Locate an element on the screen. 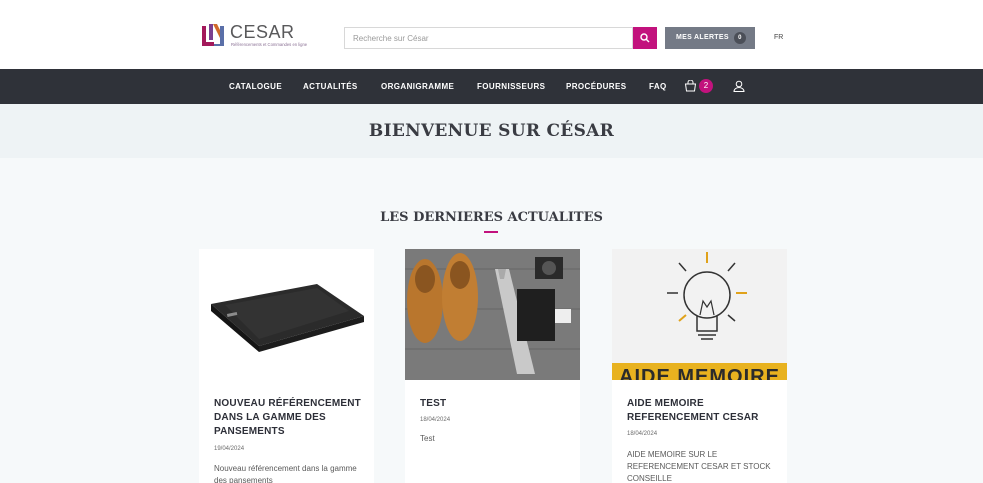 The width and height of the screenshot is (983, 483). shoes-tie-image is located at coordinates (492, 314).